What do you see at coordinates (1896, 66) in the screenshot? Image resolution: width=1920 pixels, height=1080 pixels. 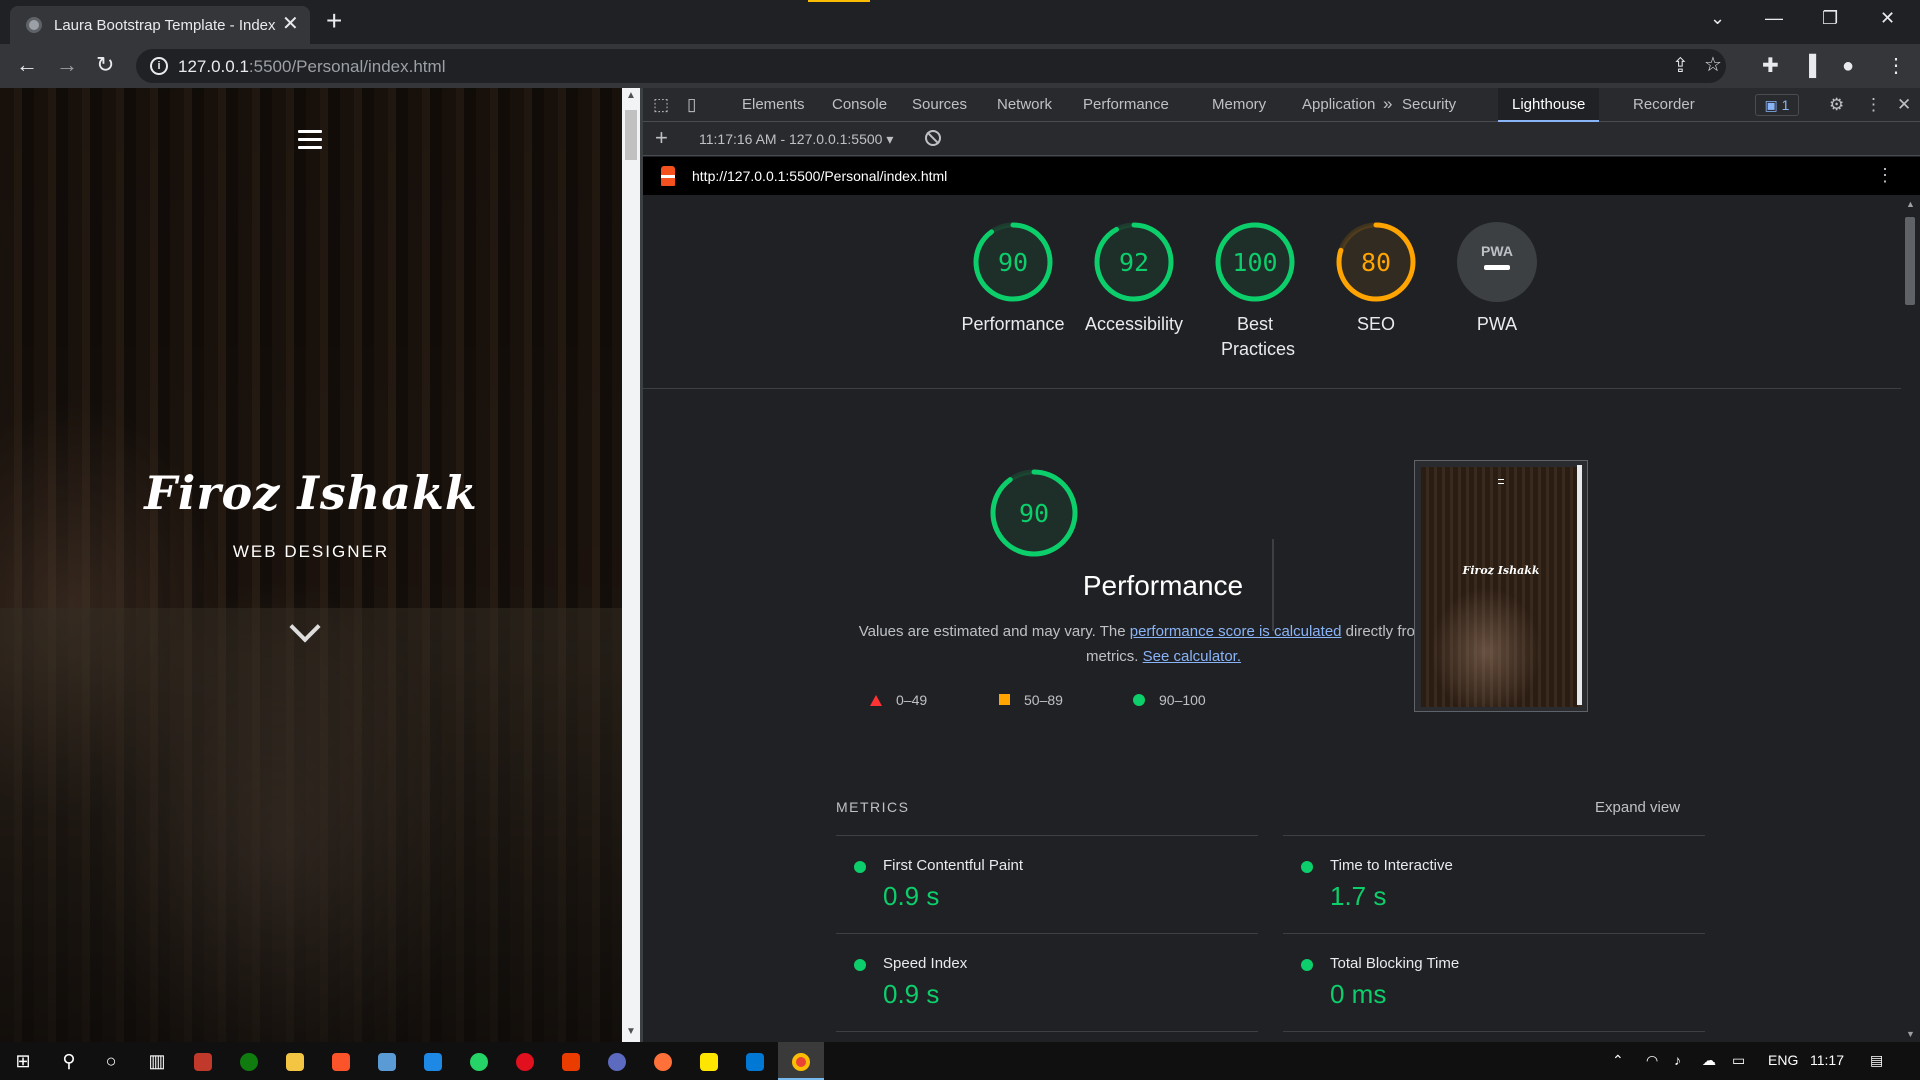 I see `chrome-menu-icon: ⋮` at bounding box center [1896, 66].